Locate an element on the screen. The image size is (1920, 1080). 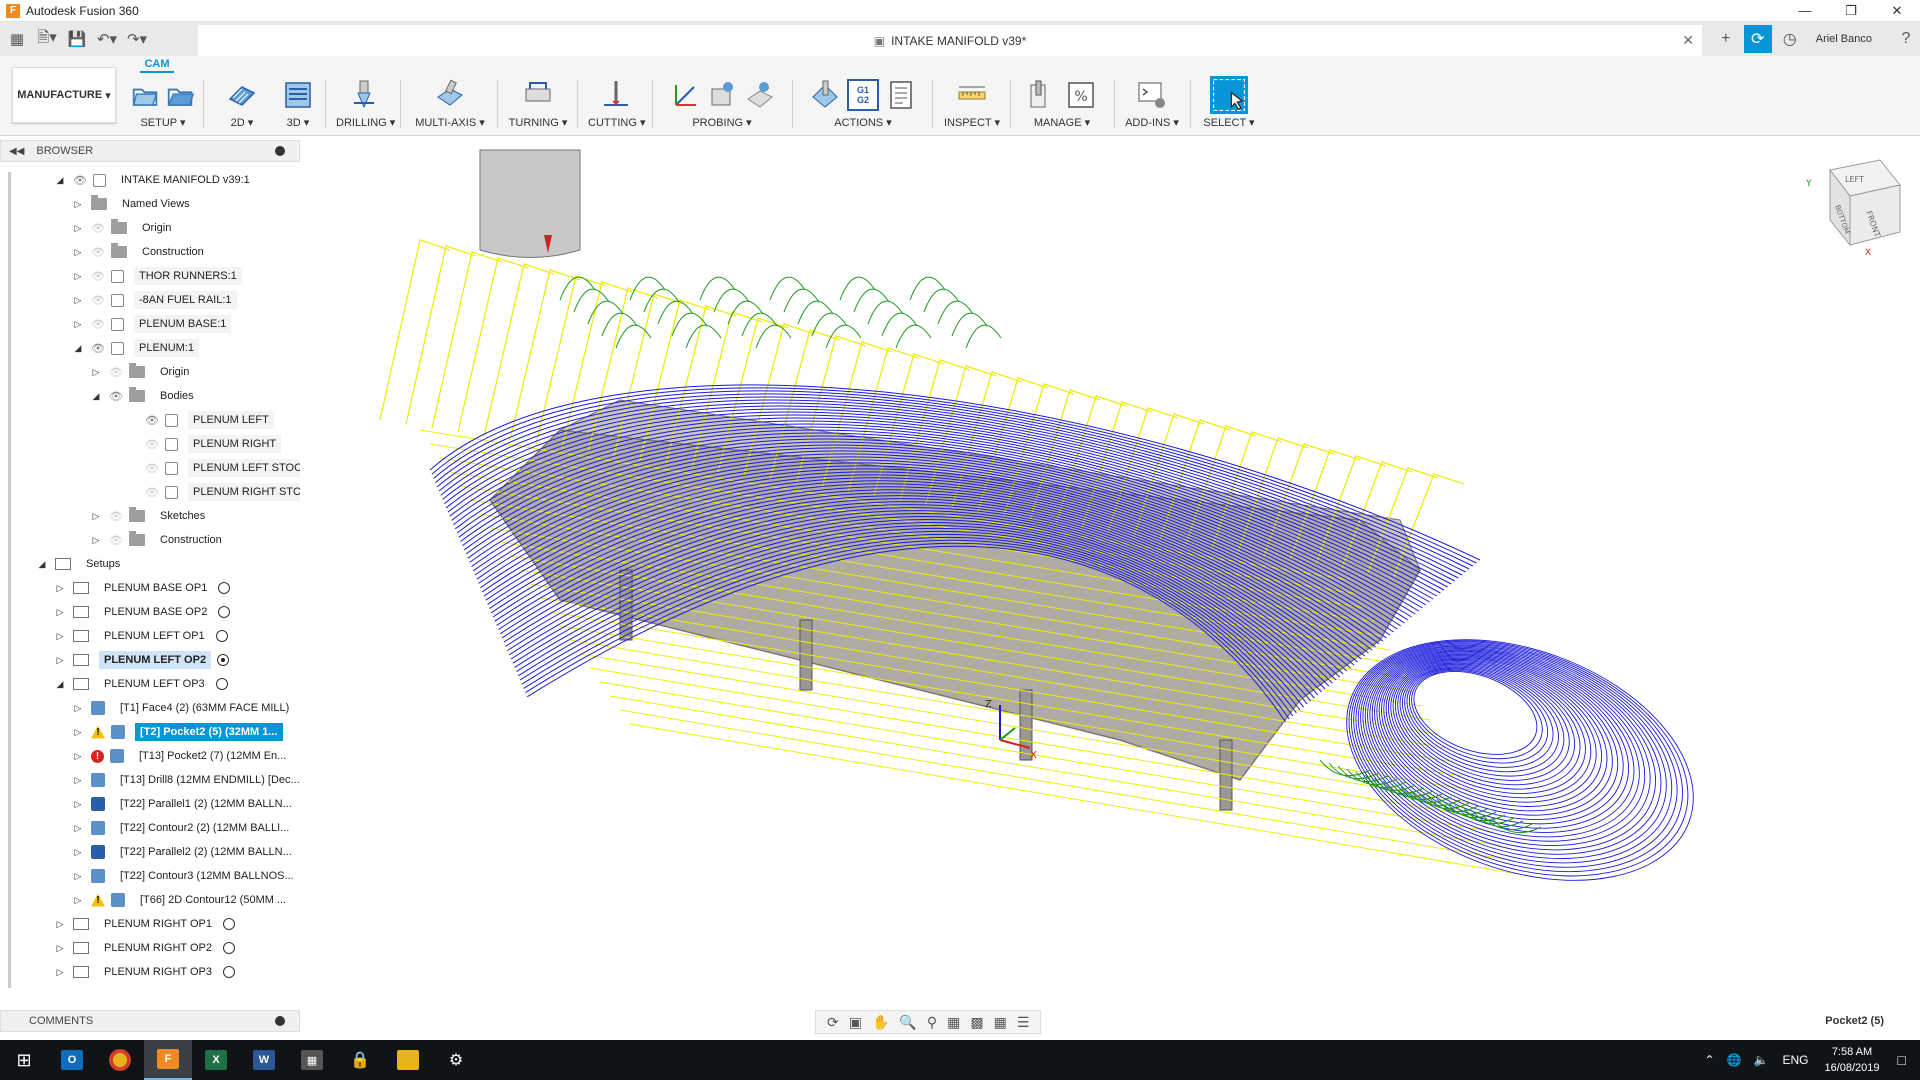
taskbar-app-icon: ⚙ is located at coordinates (456, 1060).